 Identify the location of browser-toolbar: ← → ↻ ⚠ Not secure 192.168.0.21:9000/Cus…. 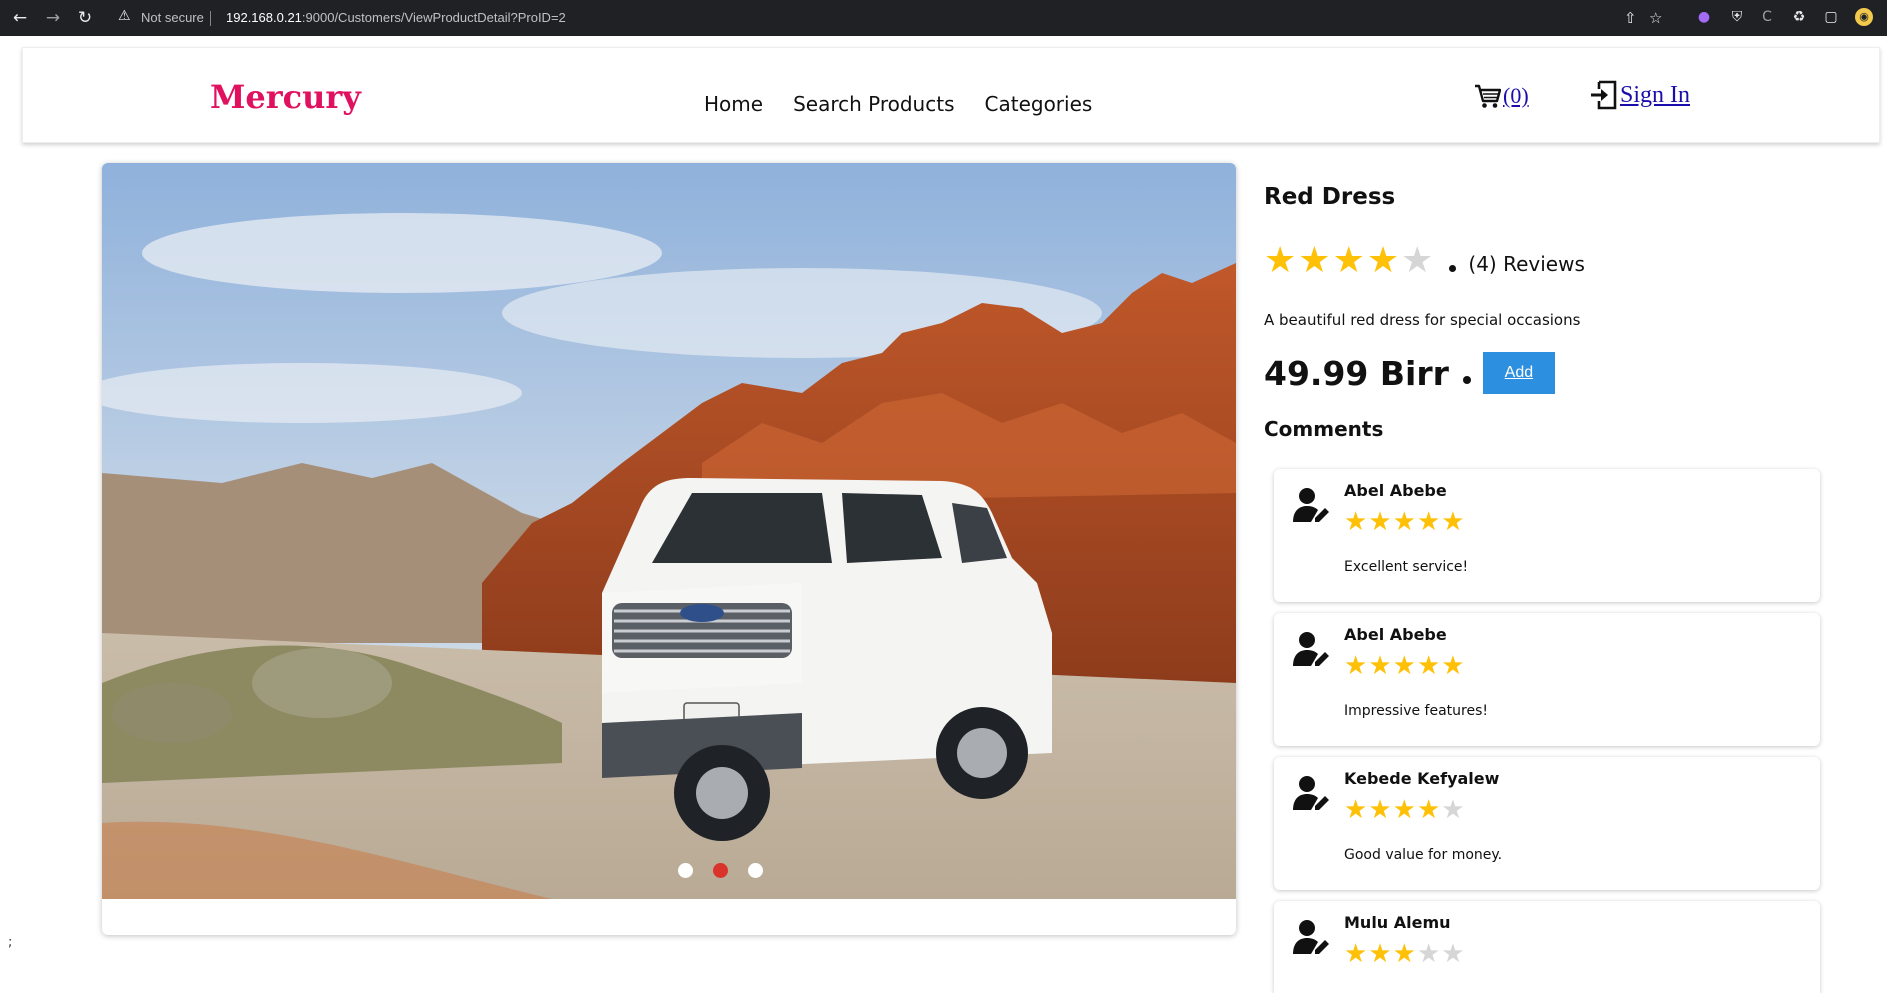
(943, 18).